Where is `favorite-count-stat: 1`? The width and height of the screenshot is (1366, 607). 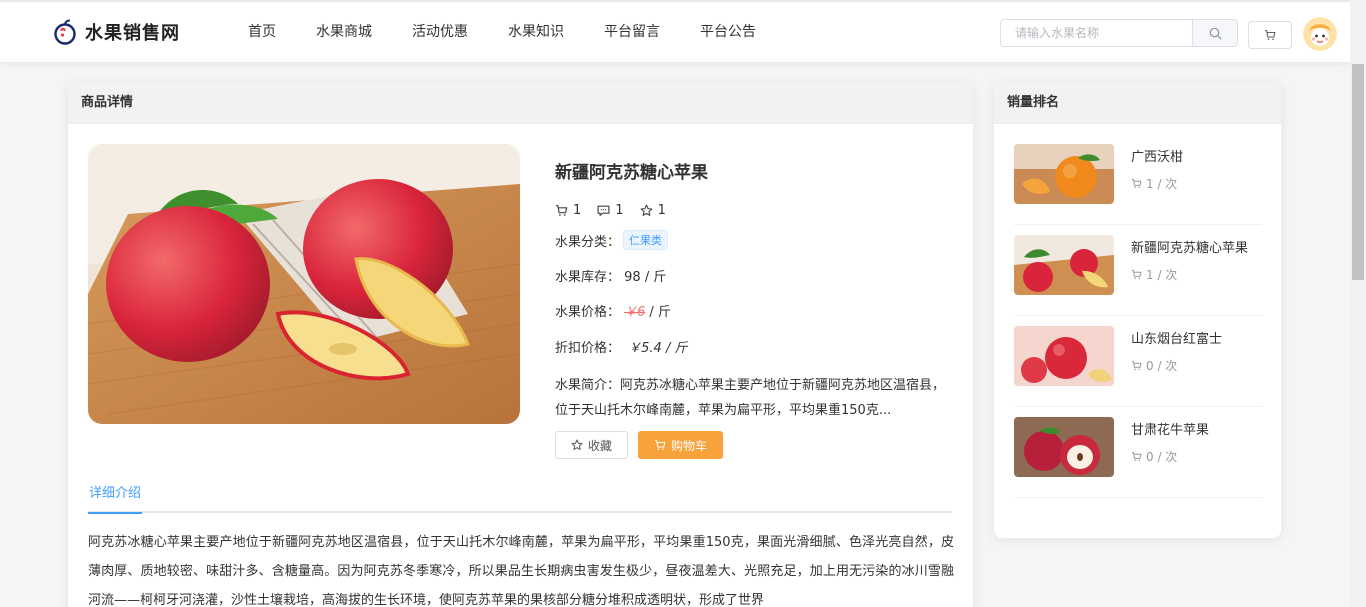
favorite-count-stat: 1 is located at coordinates (653, 210).